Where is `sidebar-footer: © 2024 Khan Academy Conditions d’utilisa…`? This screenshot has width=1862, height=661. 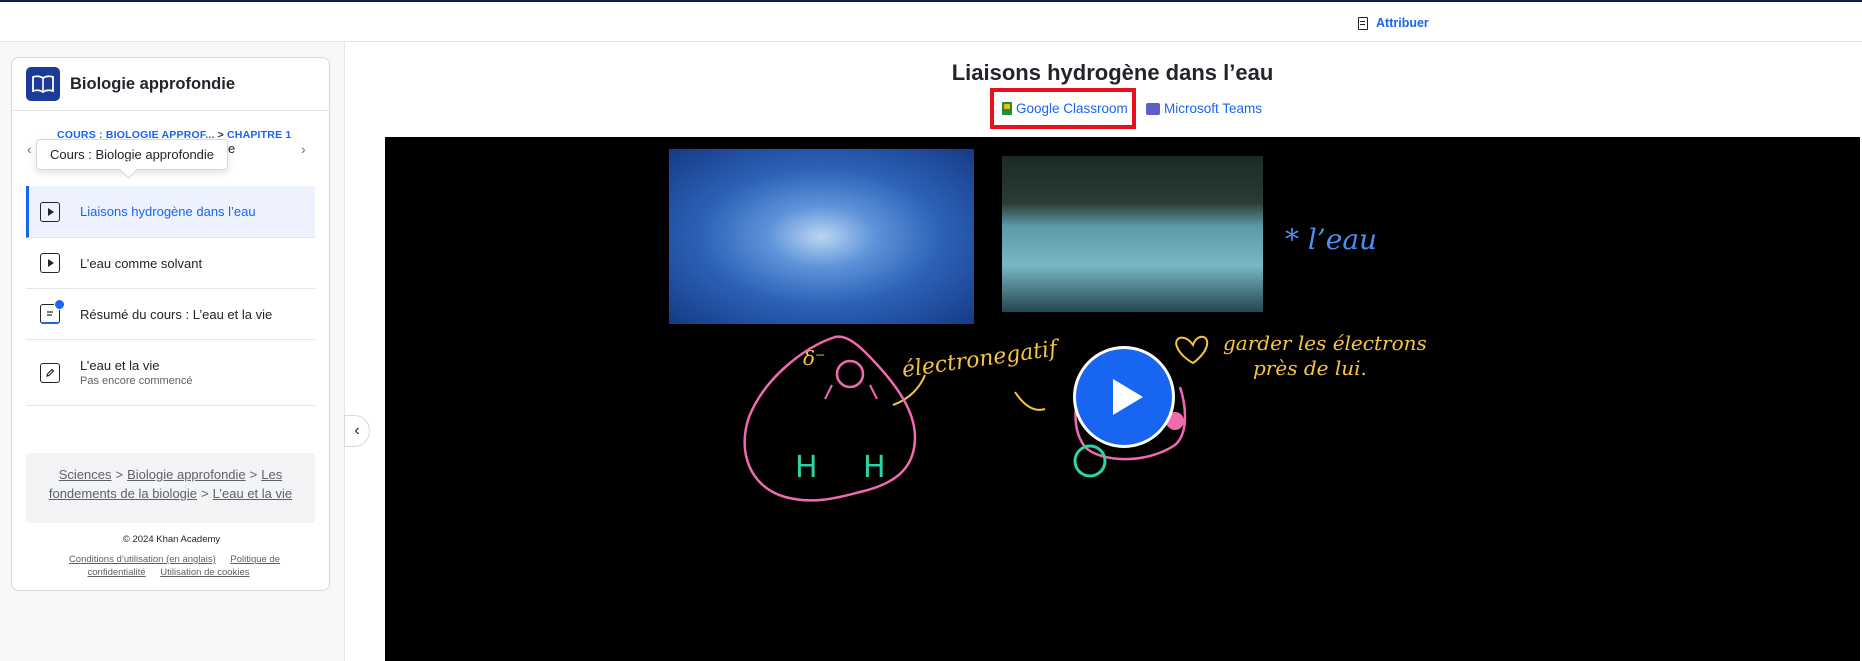 sidebar-footer: © 2024 Khan Academy Conditions d’utilisa… is located at coordinates (170, 556).